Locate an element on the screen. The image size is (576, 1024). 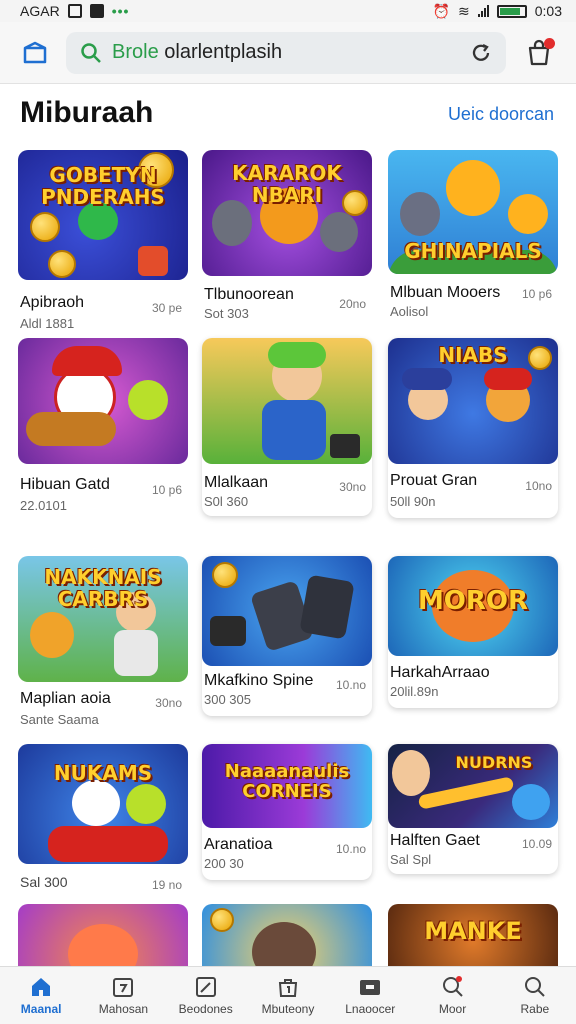
game-count: 10 p6 is located at coordinates (536, 294).